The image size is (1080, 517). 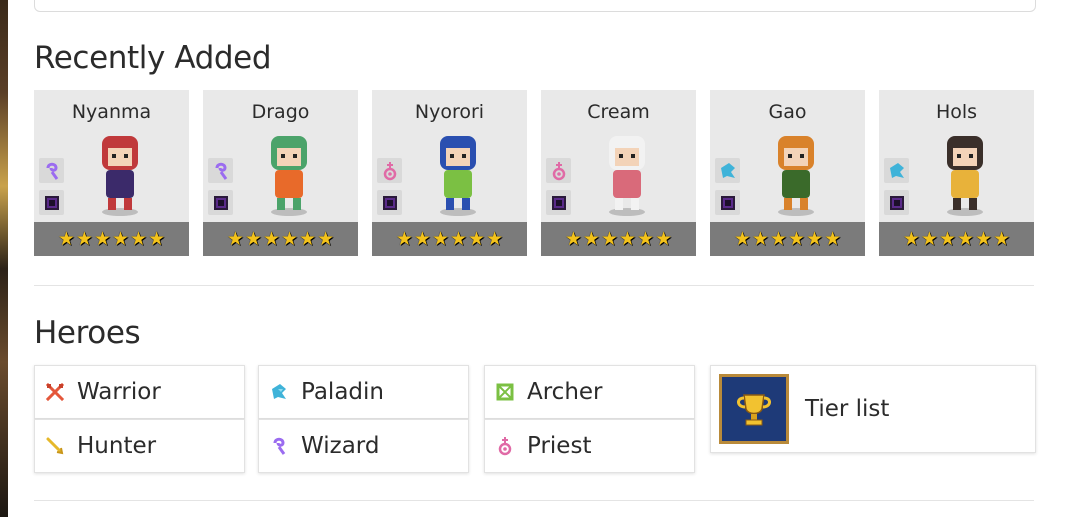 I want to click on role-label: Hunter, so click(x=117, y=446).